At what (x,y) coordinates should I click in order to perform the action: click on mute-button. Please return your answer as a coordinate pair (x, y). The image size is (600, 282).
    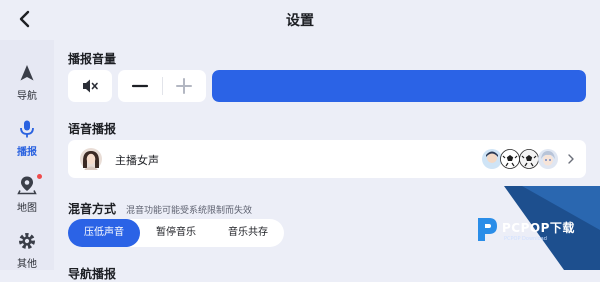
    Looking at the image, I should click on (90, 86).